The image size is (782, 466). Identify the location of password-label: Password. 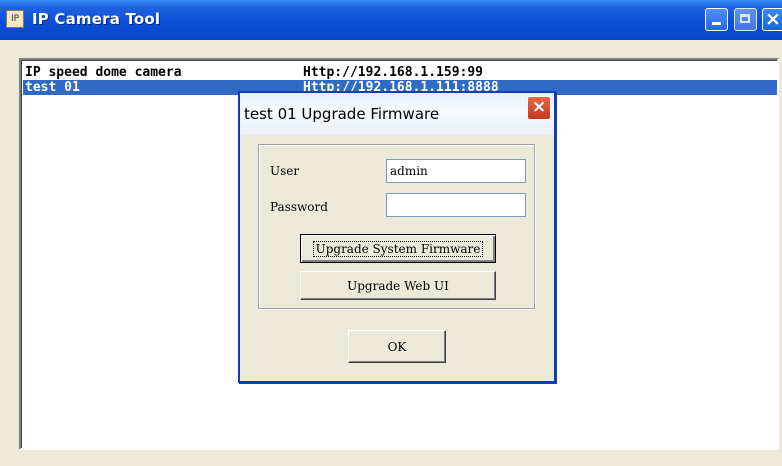
(299, 207).